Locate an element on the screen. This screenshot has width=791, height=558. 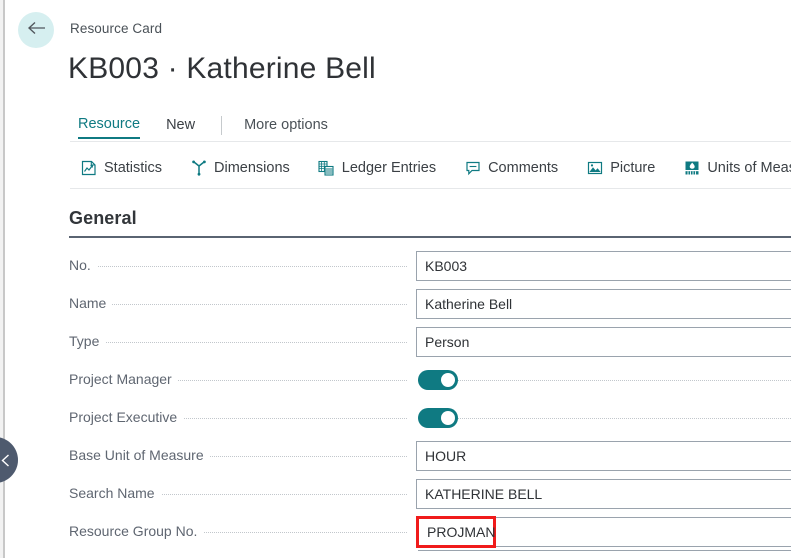
ribbon-label: Dimensions is located at coordinates (252, 168).